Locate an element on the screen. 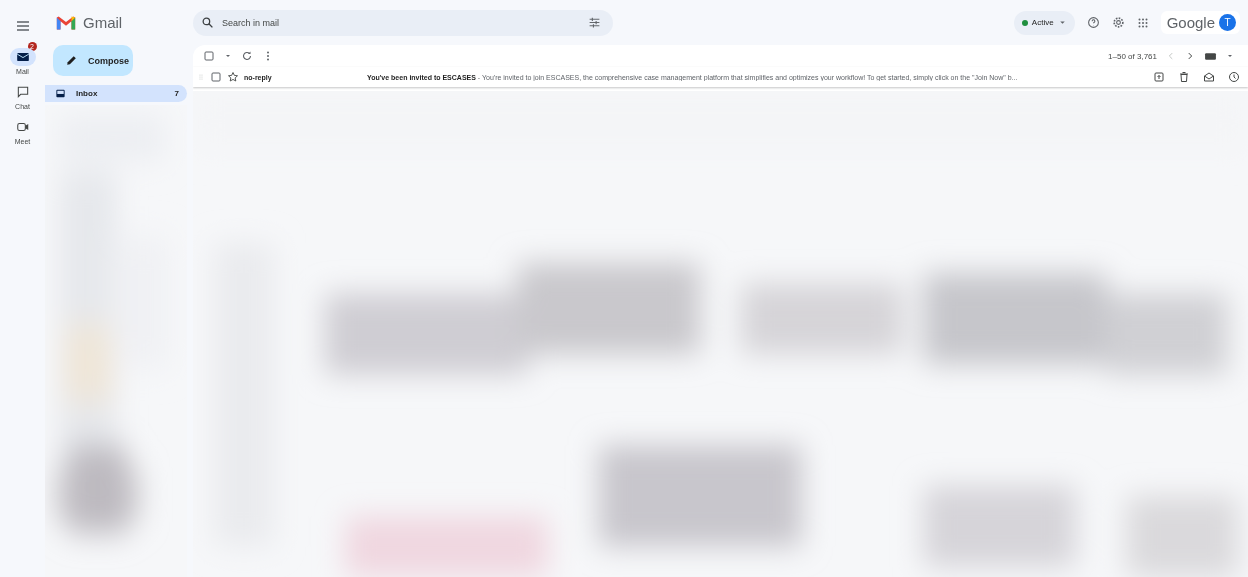  search-input: Search in mail is located at coordinates (401, 22).